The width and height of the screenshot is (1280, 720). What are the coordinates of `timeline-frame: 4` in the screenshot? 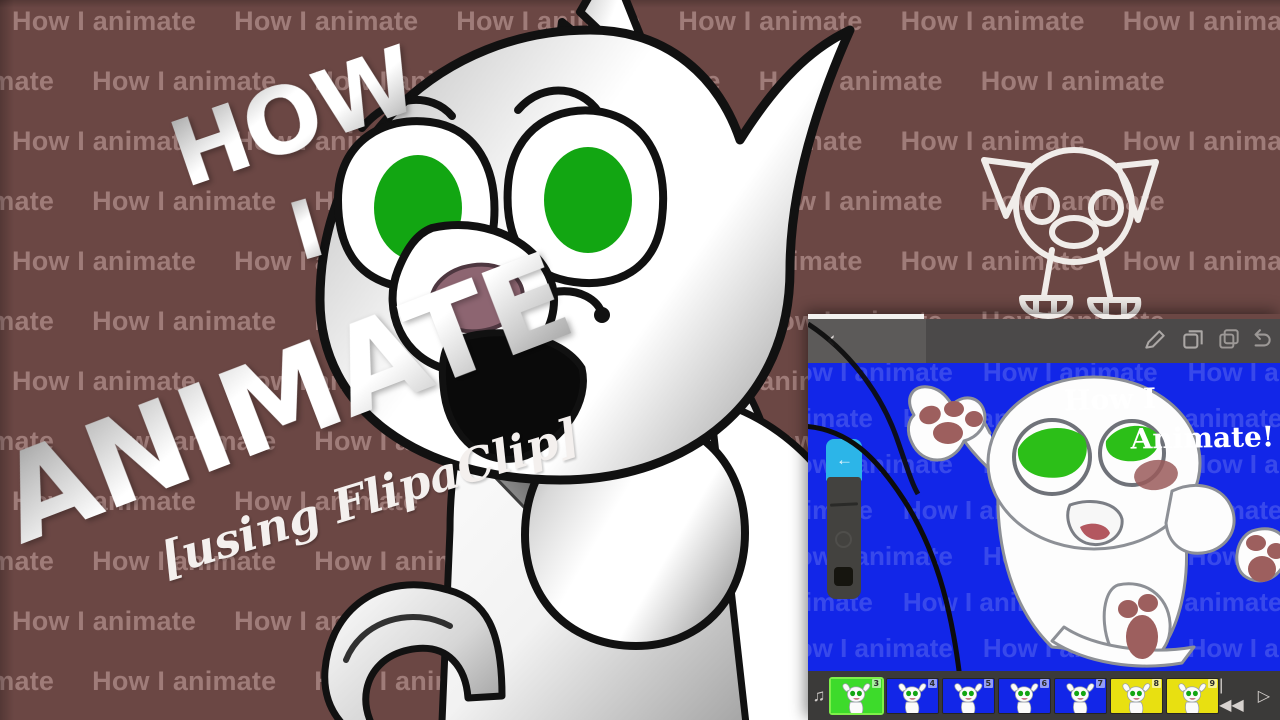 It's located at (913, 695).